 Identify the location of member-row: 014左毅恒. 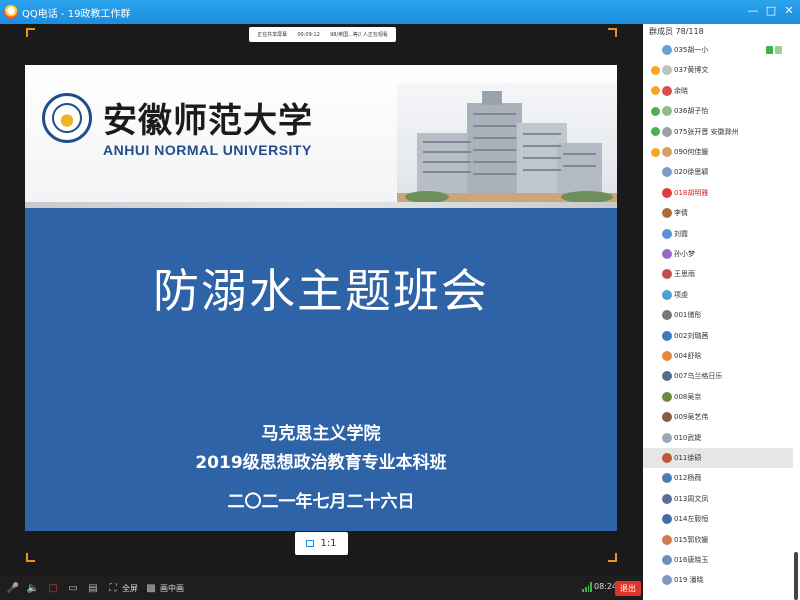
(718, 519).